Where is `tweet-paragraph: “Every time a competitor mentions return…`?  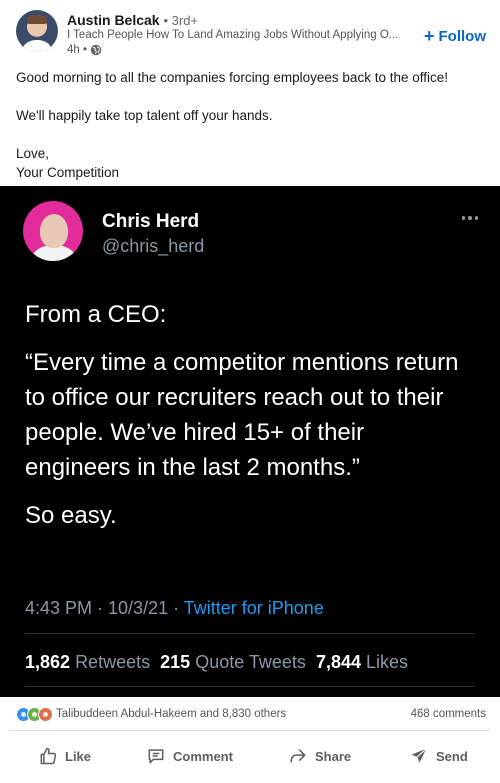
tweet-paragraph: “Every time a competitor mentions return… is located at coordinates (242, 415).